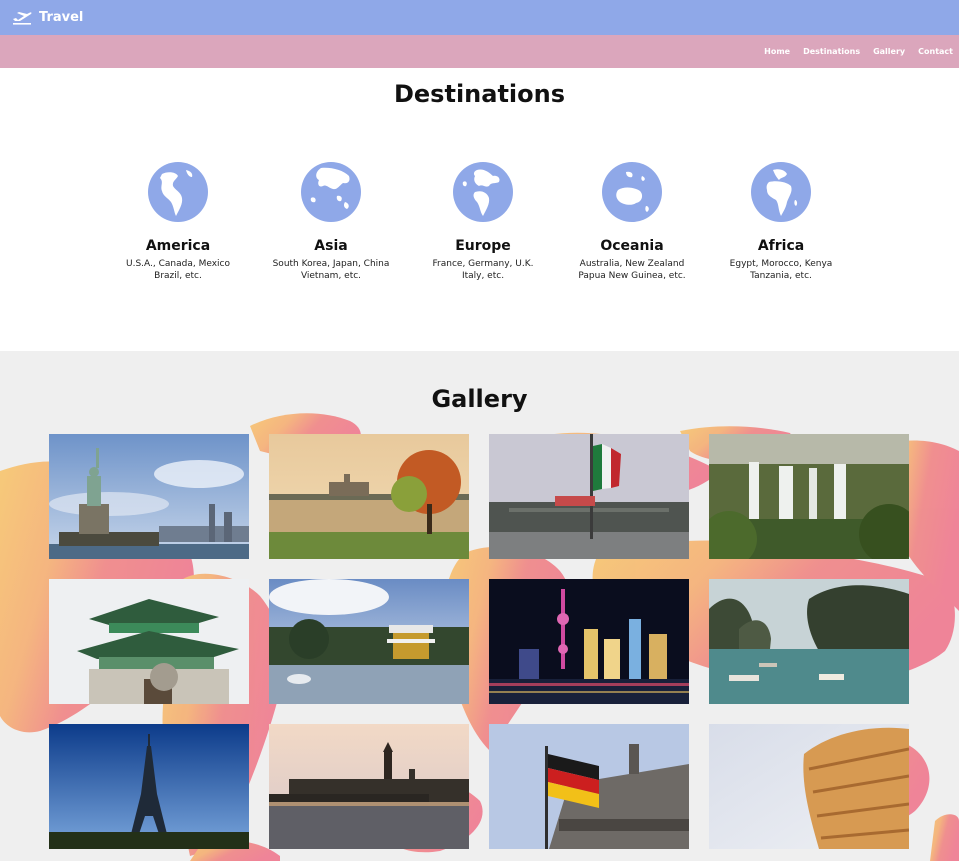  Describe the element at coordinates (781, 192) in the screenshot. I see `globe-africa-icon` at that location.